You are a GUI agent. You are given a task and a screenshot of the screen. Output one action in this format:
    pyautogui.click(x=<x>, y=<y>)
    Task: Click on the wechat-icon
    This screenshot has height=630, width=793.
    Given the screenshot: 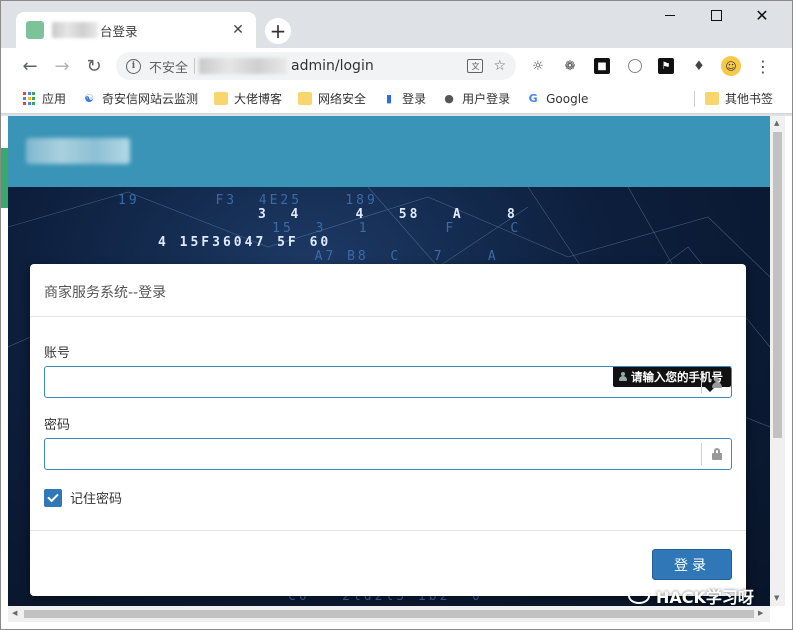 What is the action you would take?
    pyautogui.click(x=639, y=596)
    